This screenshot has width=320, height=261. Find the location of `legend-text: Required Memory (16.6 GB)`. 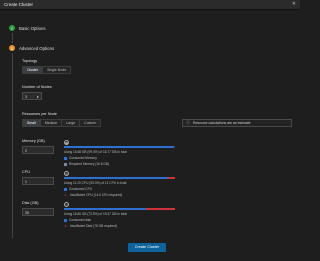

legend-text: Required Memory (16.6 GB) is located at coordinates (89, 164).